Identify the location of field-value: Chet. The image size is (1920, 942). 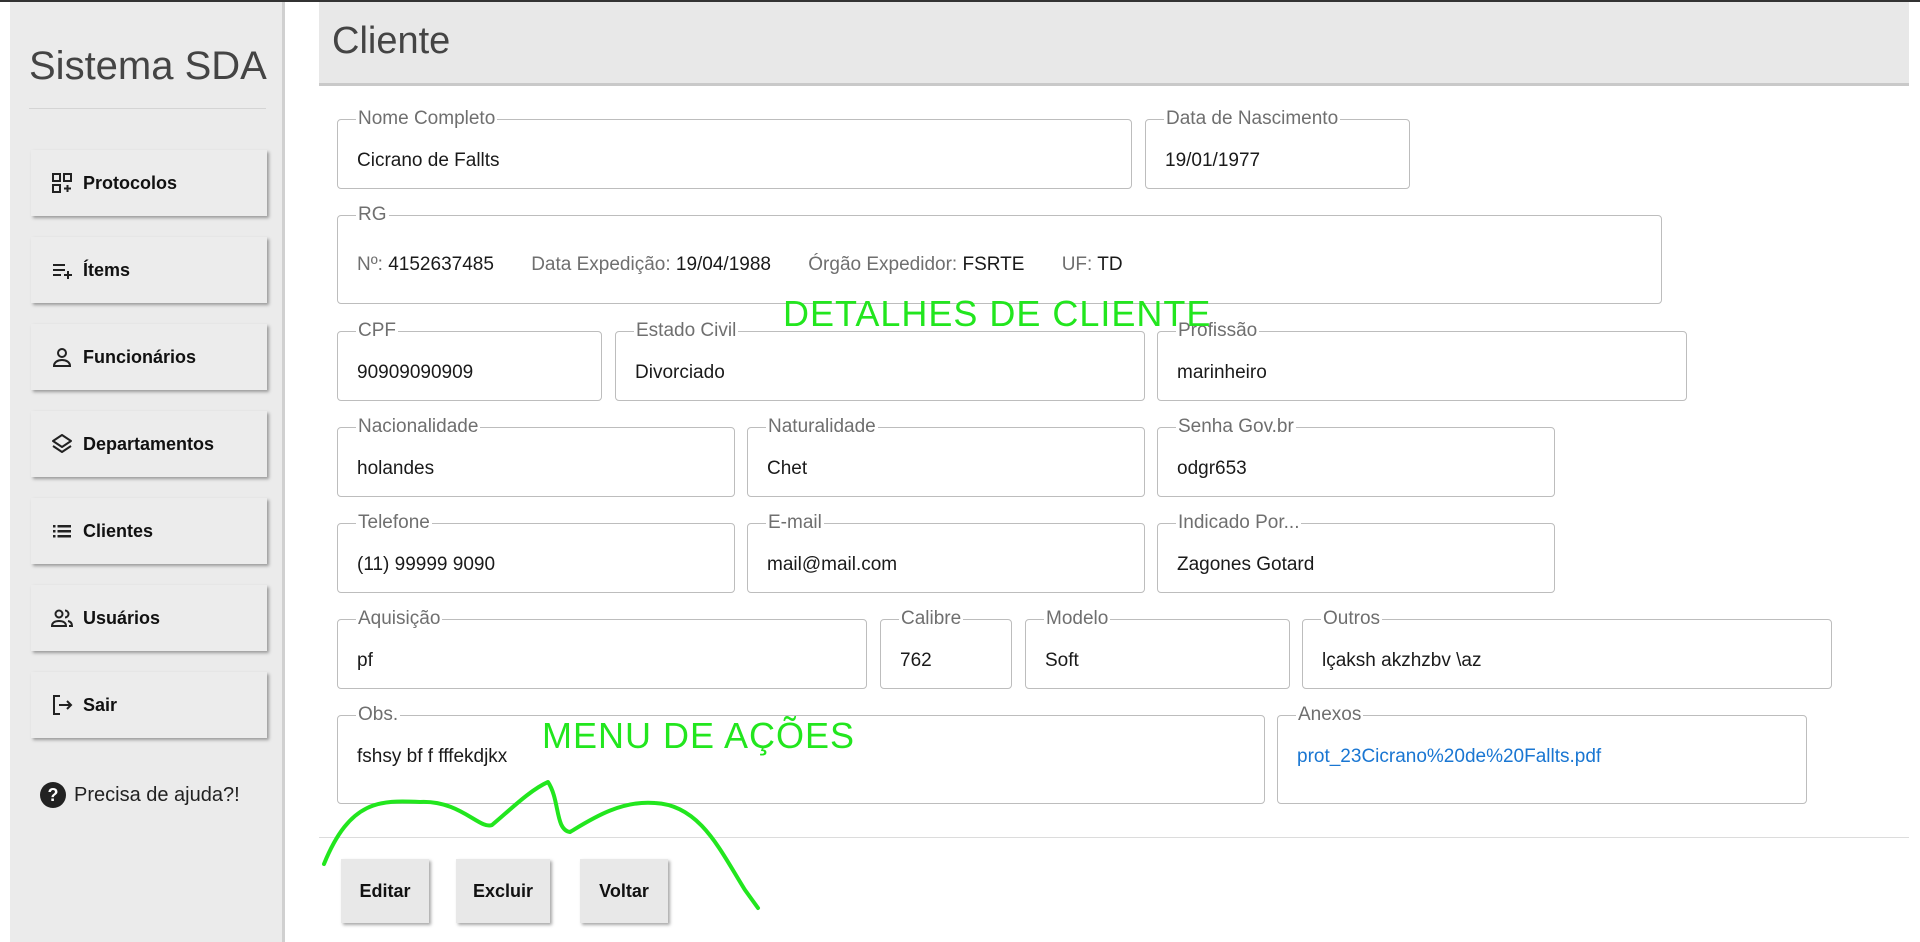
(787, 468).